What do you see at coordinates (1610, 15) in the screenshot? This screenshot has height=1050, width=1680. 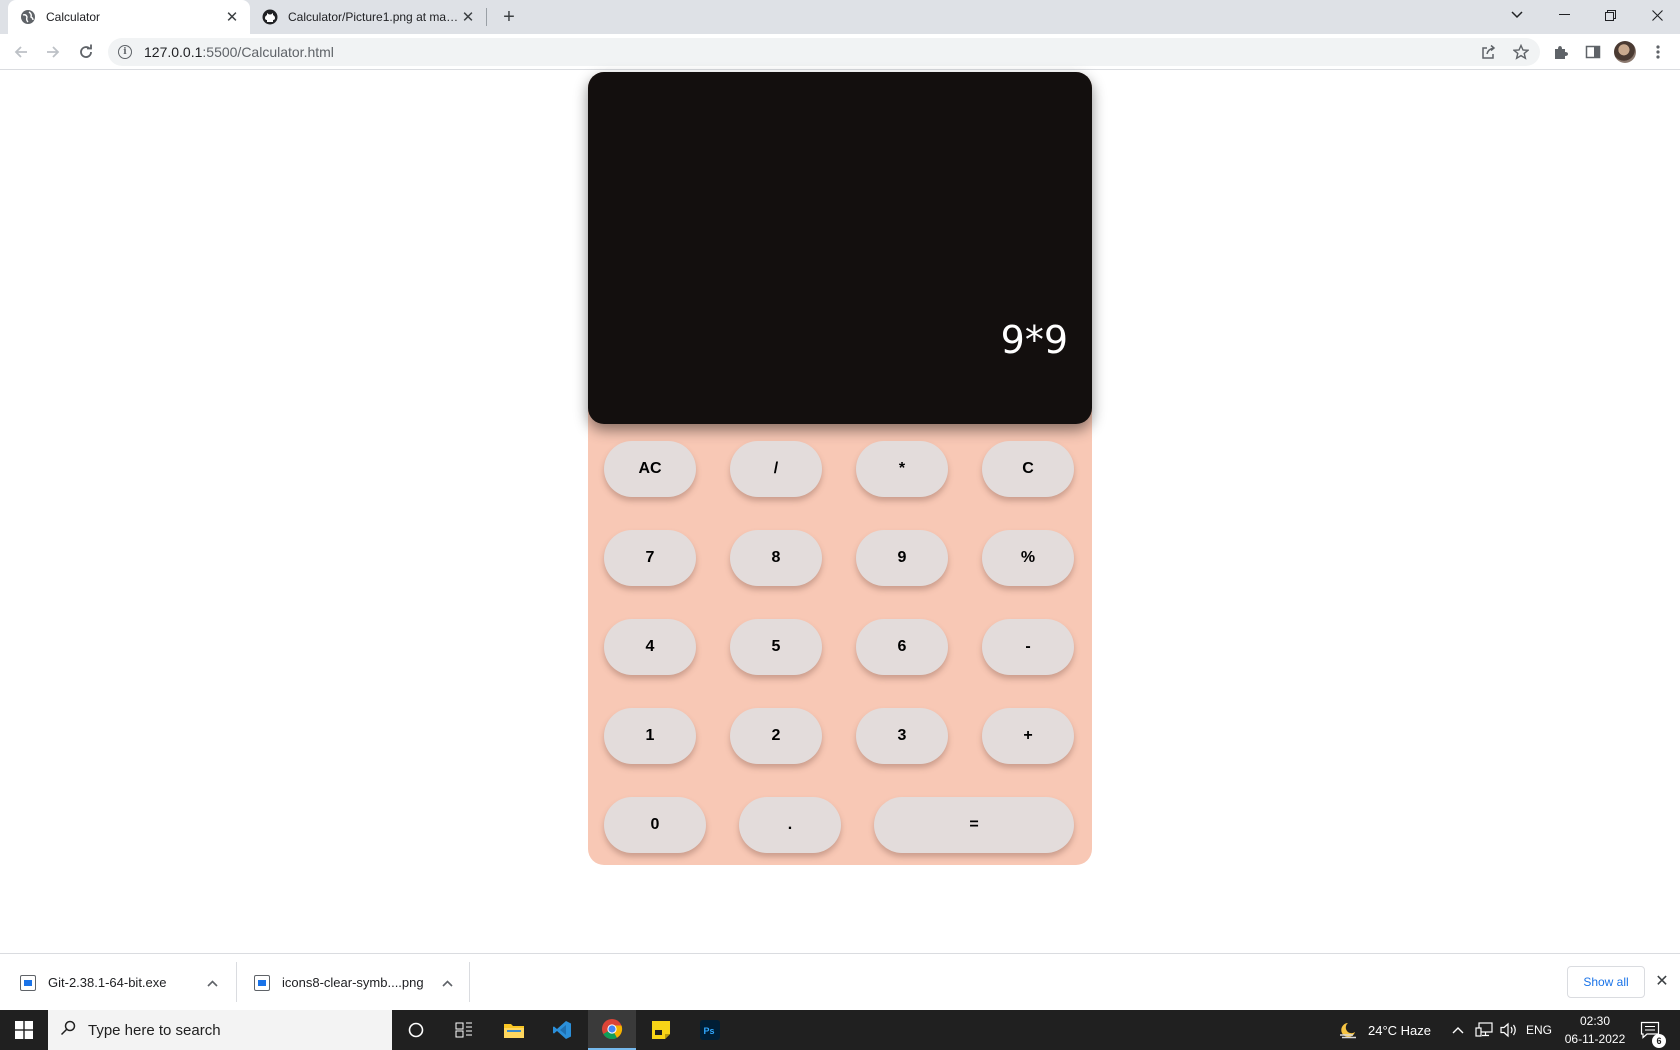 I see `restore-button` at bounding box center [1610, 15].